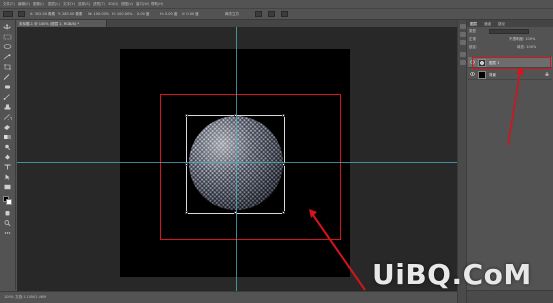  Describe the element at coordinates (520, 71) in the screenshot. I see `layer-arrowhead` at that location.